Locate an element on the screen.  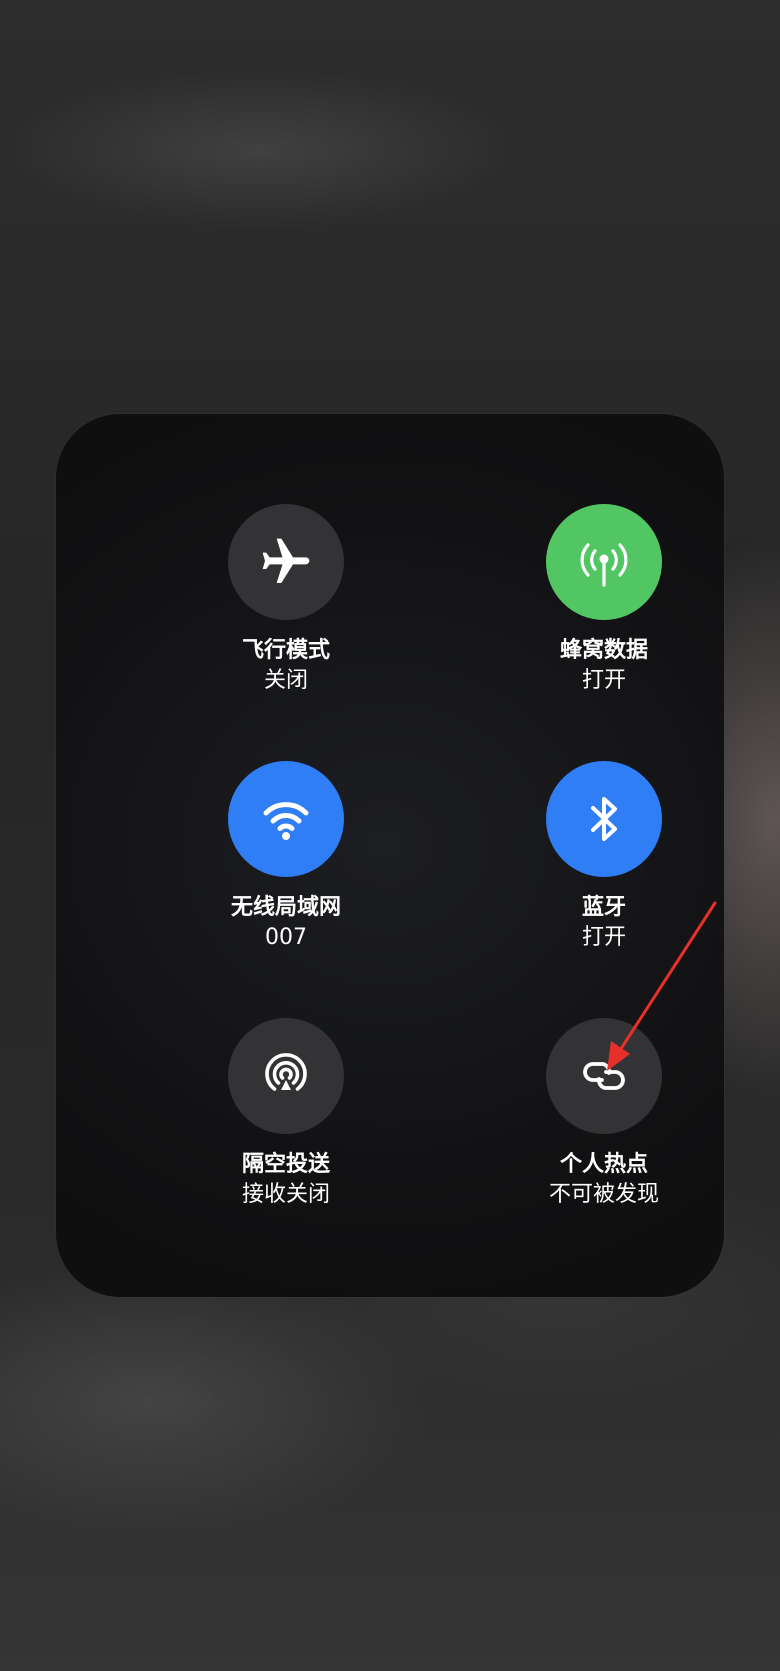
bluetooth-toggle is located at coordinates (604, 819).